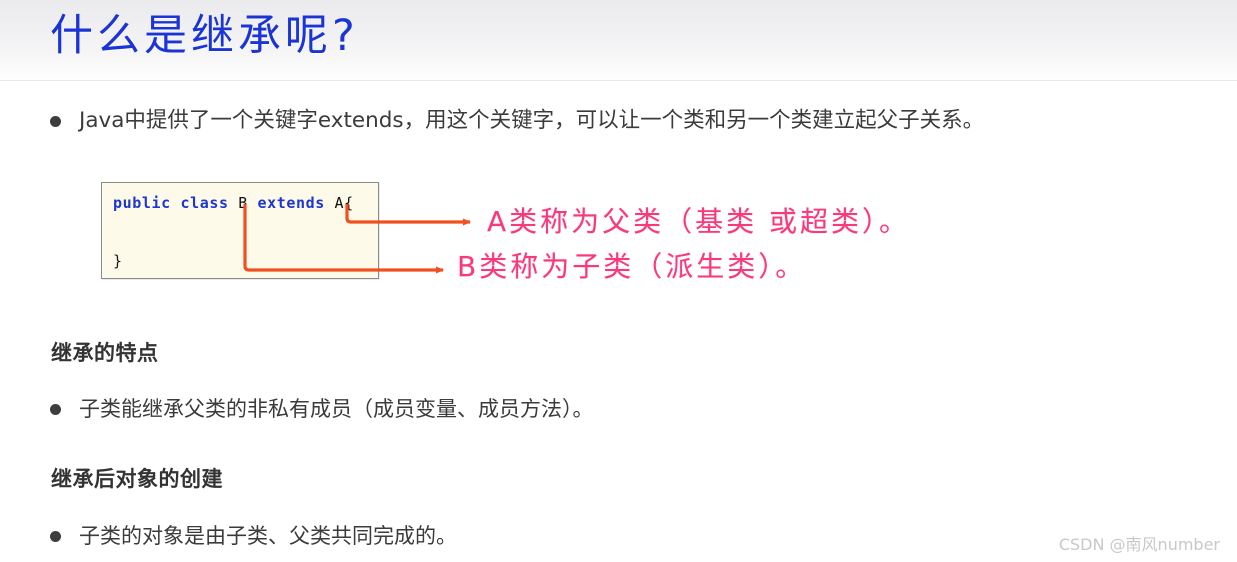 Image resolution: width=1237 pixels, height=562 pixels. Describe the element at coordinates (240, 230) in the screenshot. I see `code-block: public class B extends A{ }` at that location.